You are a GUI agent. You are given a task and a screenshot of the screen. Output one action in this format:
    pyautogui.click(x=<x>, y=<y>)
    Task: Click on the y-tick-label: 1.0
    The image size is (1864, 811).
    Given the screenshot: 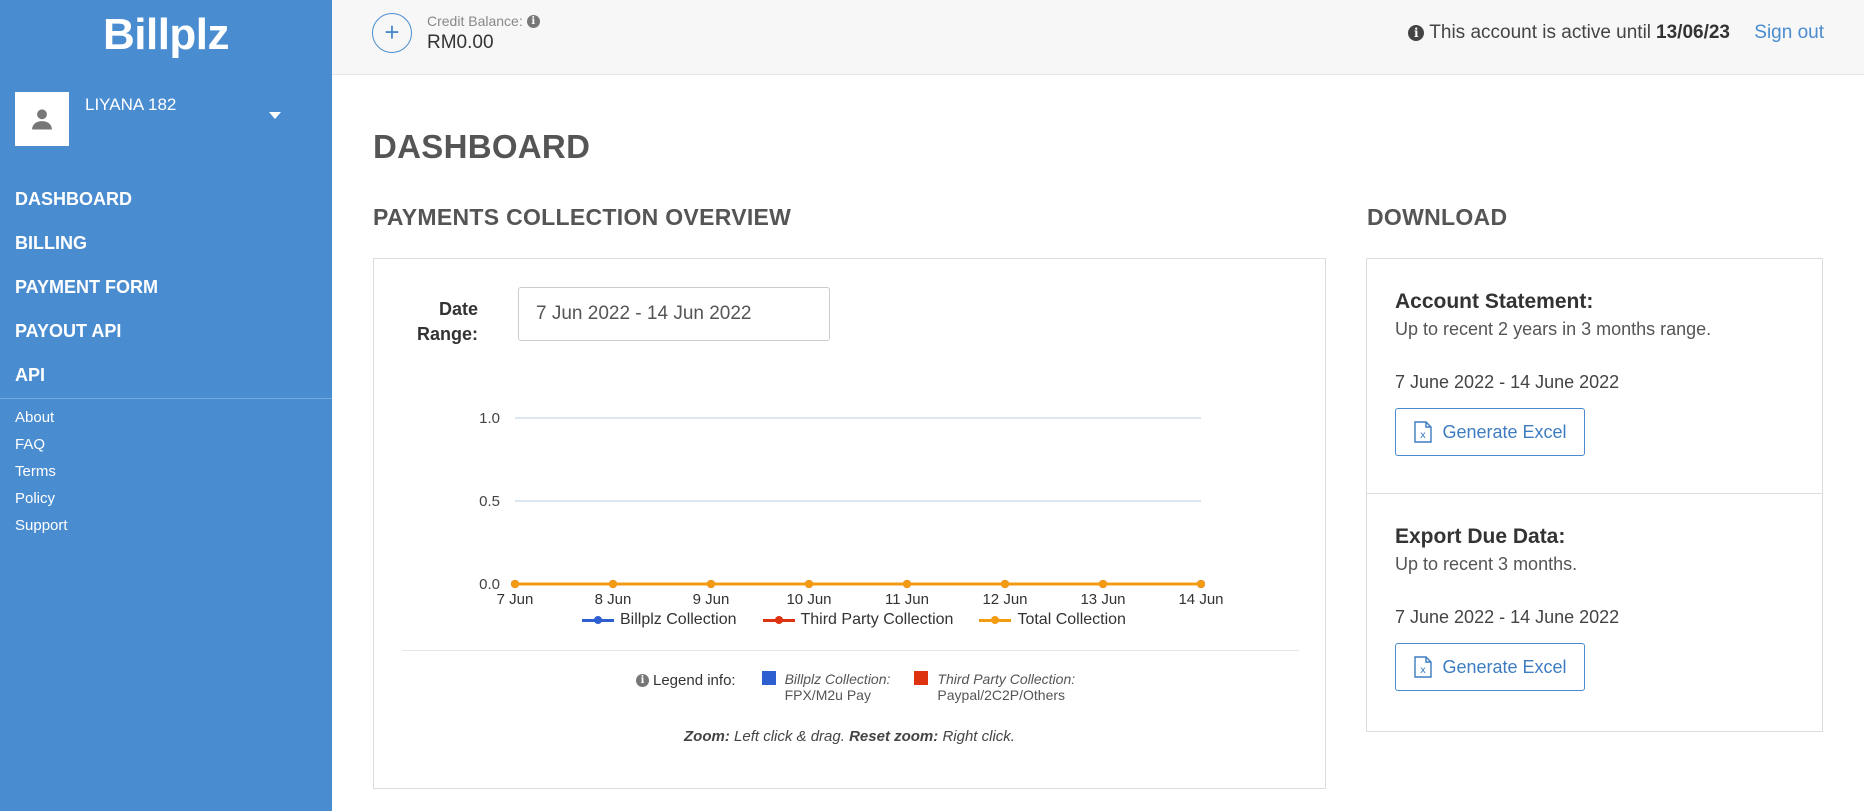 What is the action you would take?
    pyautogui.click(x=489, y=418)
    